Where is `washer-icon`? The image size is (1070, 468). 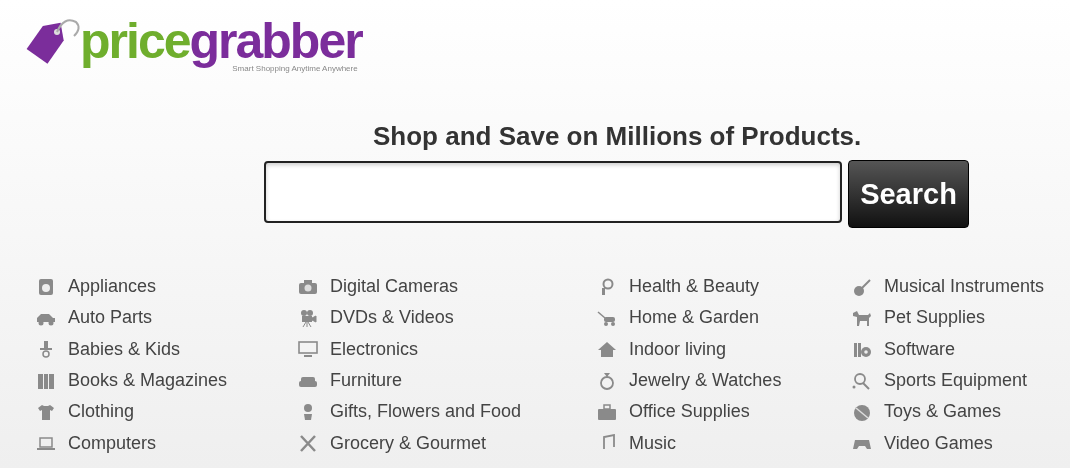
washer-icon is located at coordinates (46, 286).